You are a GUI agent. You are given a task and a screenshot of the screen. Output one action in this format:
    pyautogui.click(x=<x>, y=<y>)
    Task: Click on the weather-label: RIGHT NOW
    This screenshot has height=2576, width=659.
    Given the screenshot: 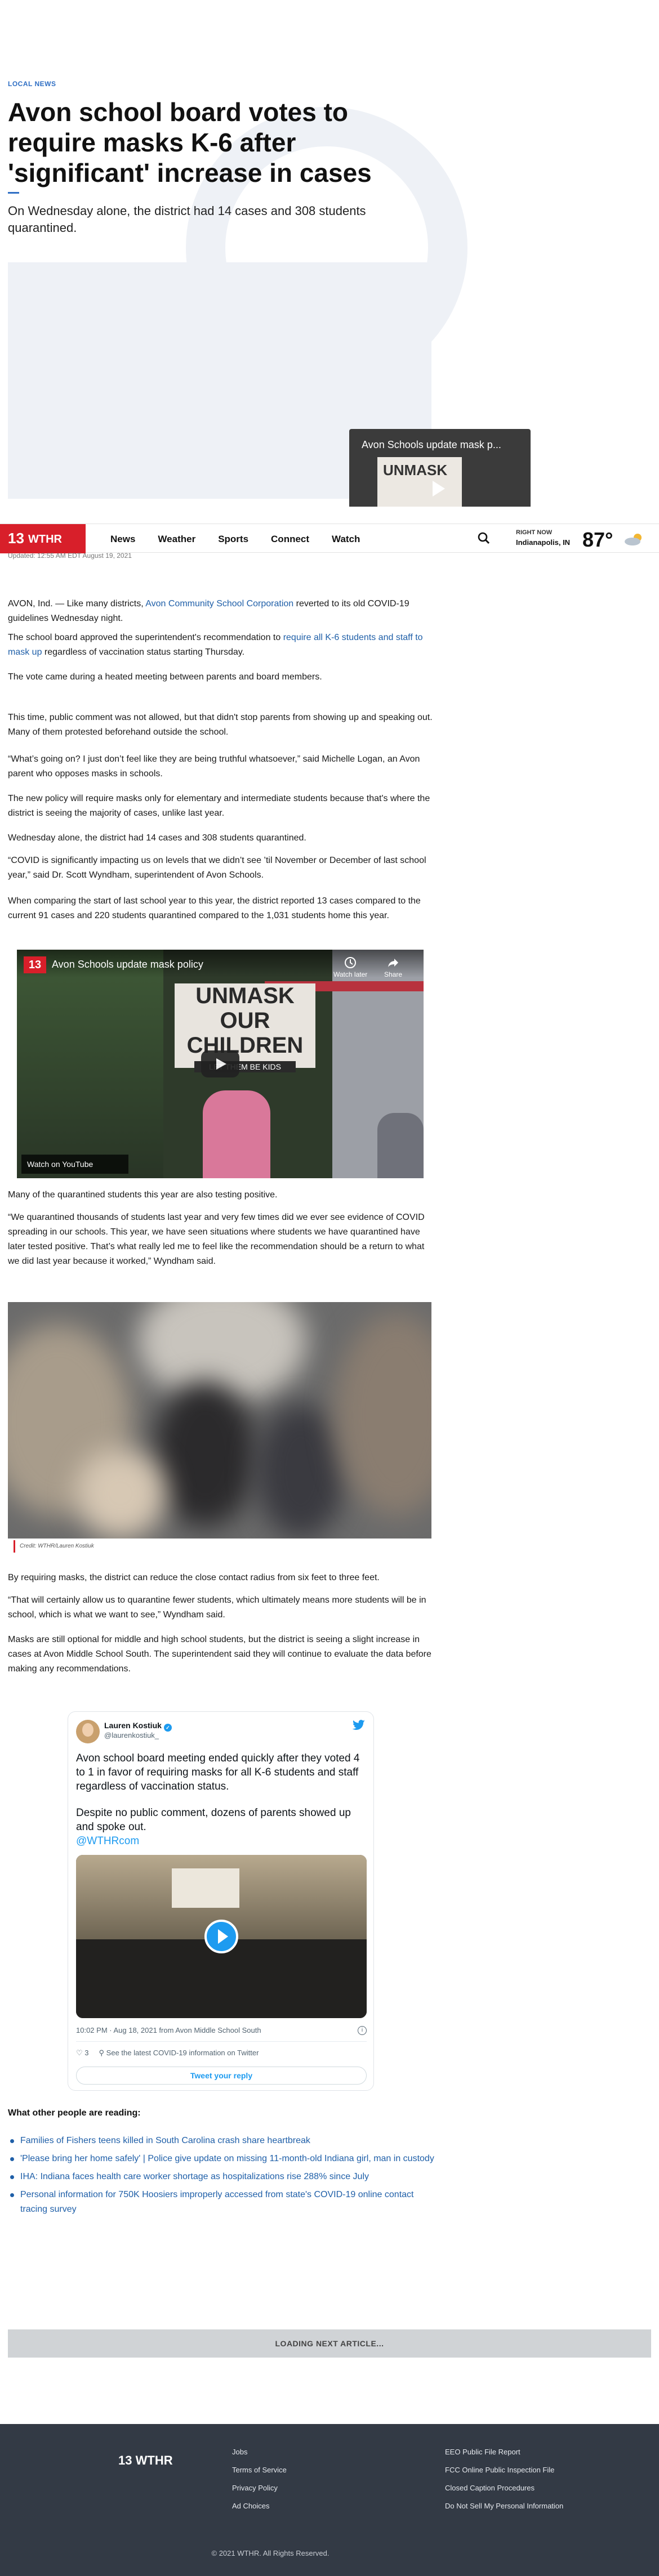 What is the action you would take?
    pyautogui.click(x=534, y=532)
    